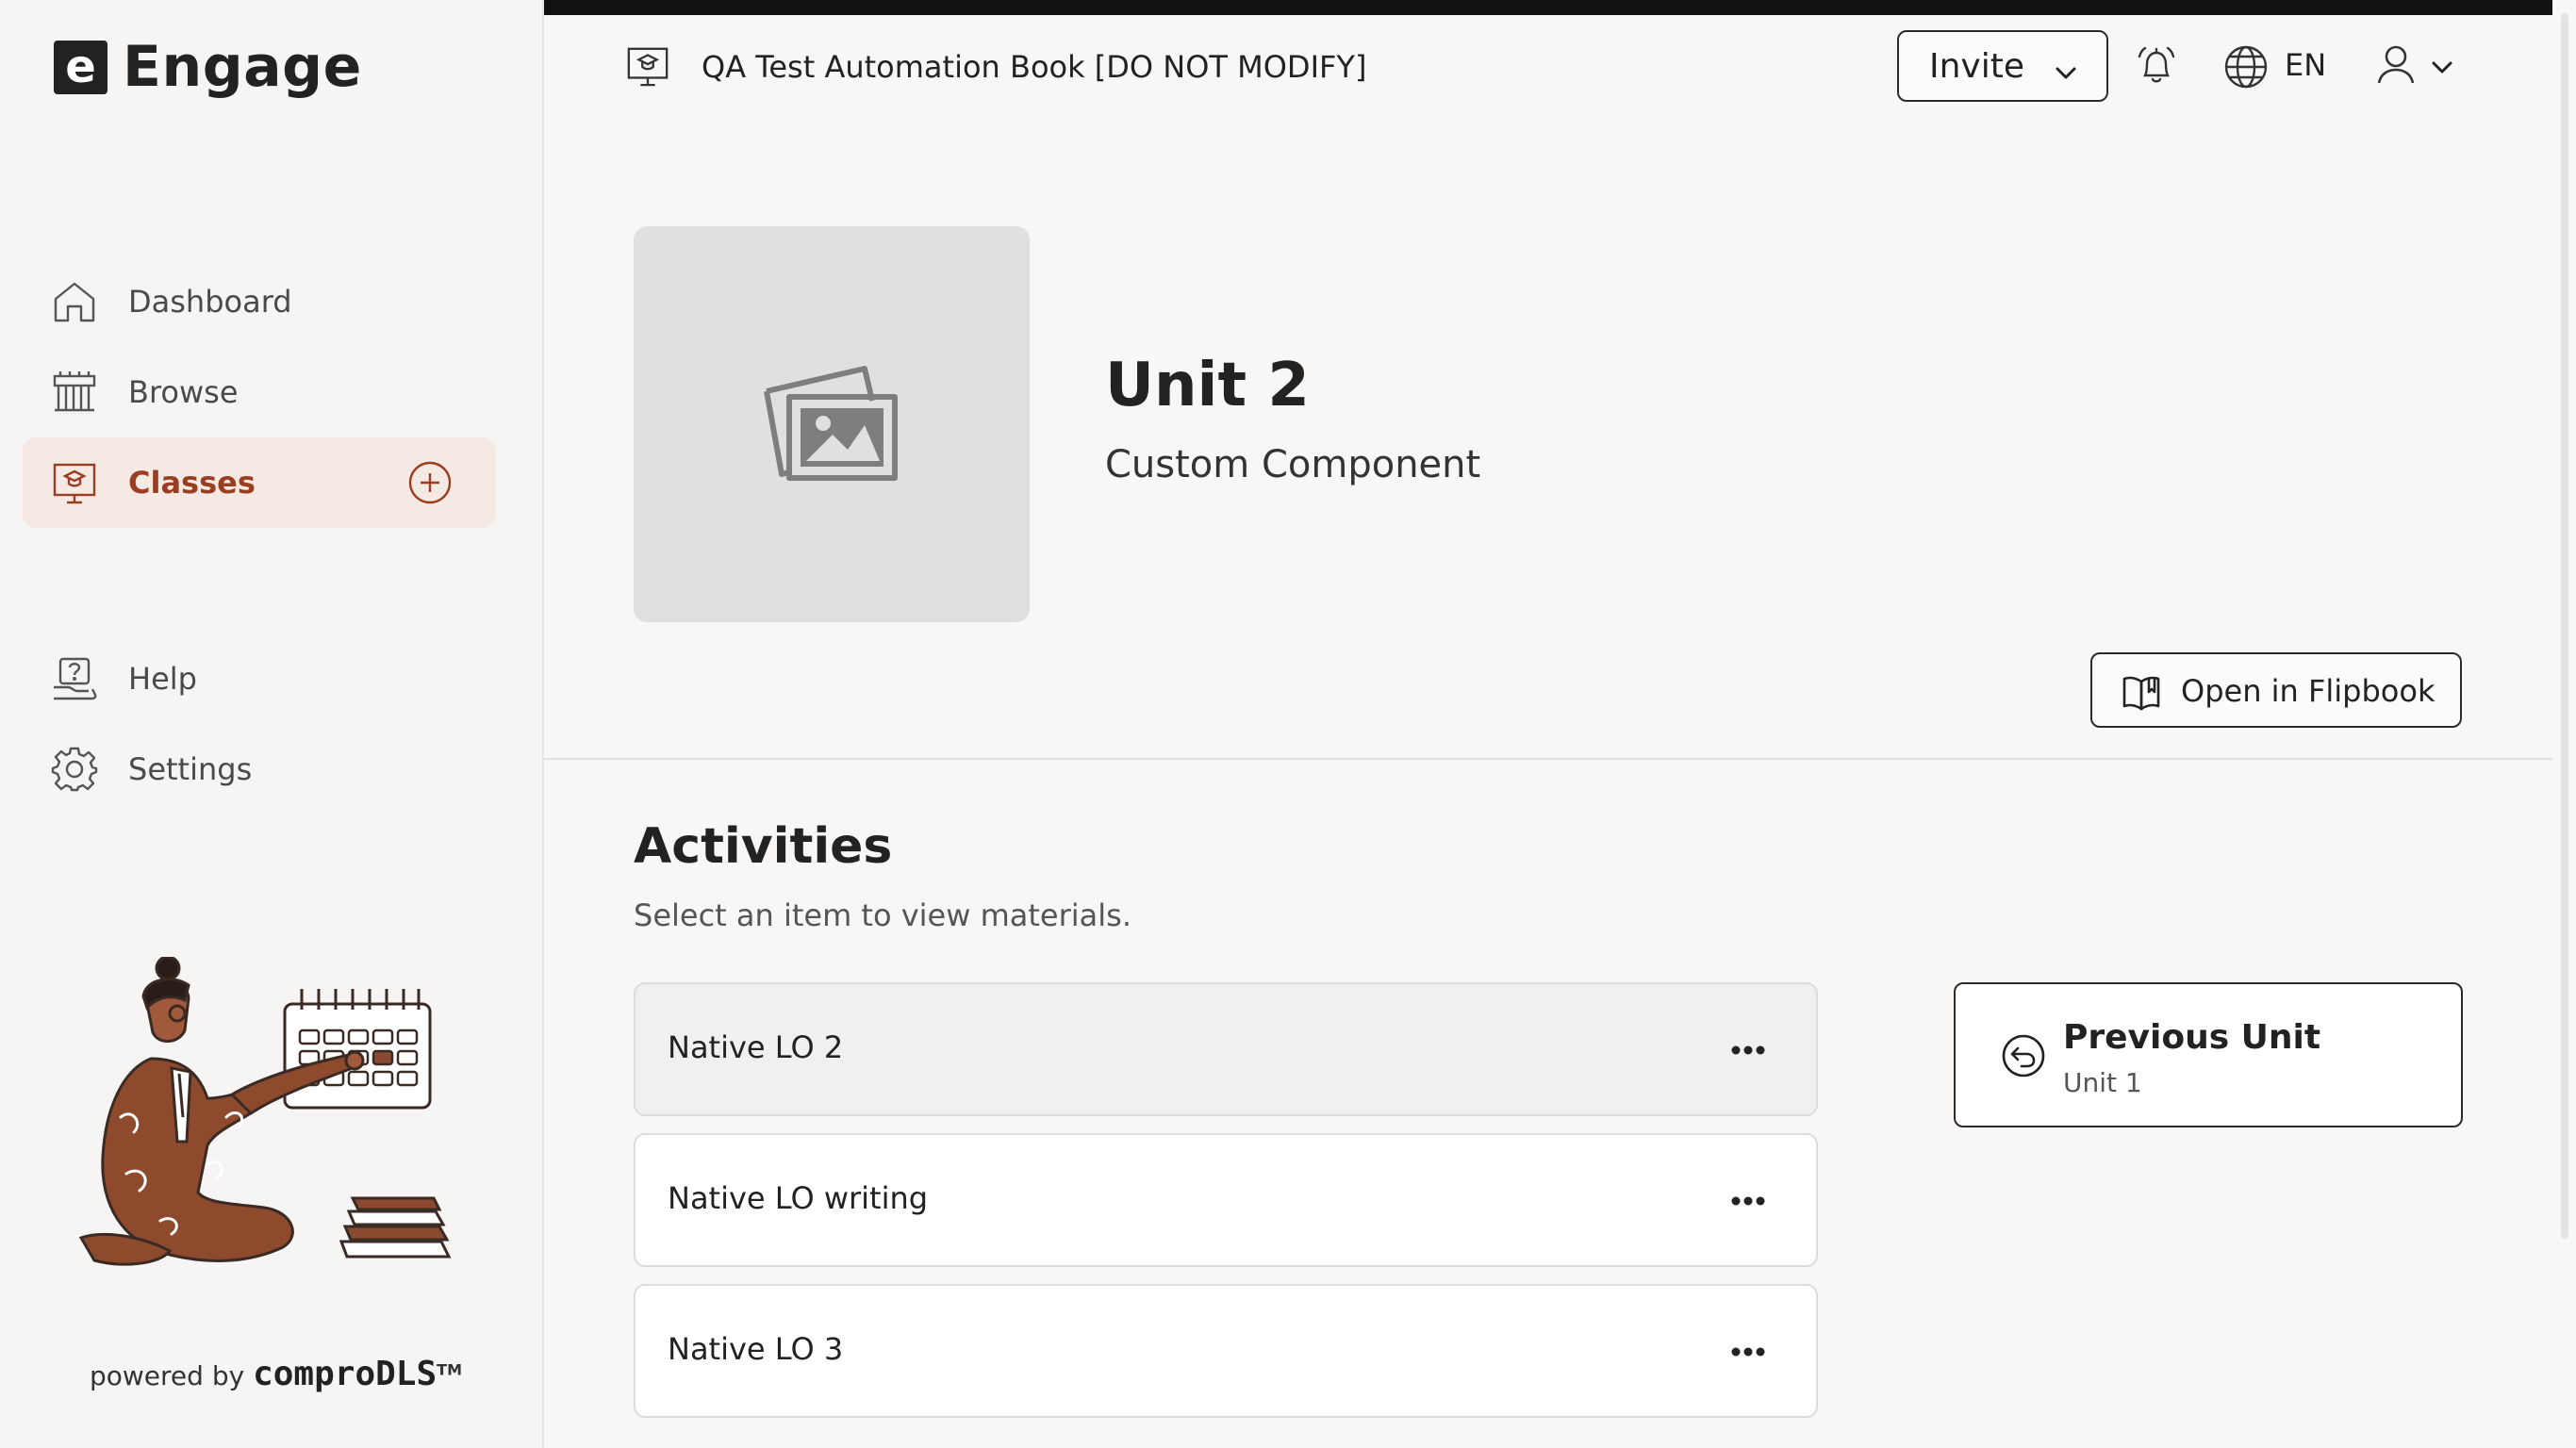 The image size is (2576, 1448). What do you see at coordinates (259, 482) in the screenshot?
I see `sidebar-item-classes: Classes` at bounding box center [259, 482].